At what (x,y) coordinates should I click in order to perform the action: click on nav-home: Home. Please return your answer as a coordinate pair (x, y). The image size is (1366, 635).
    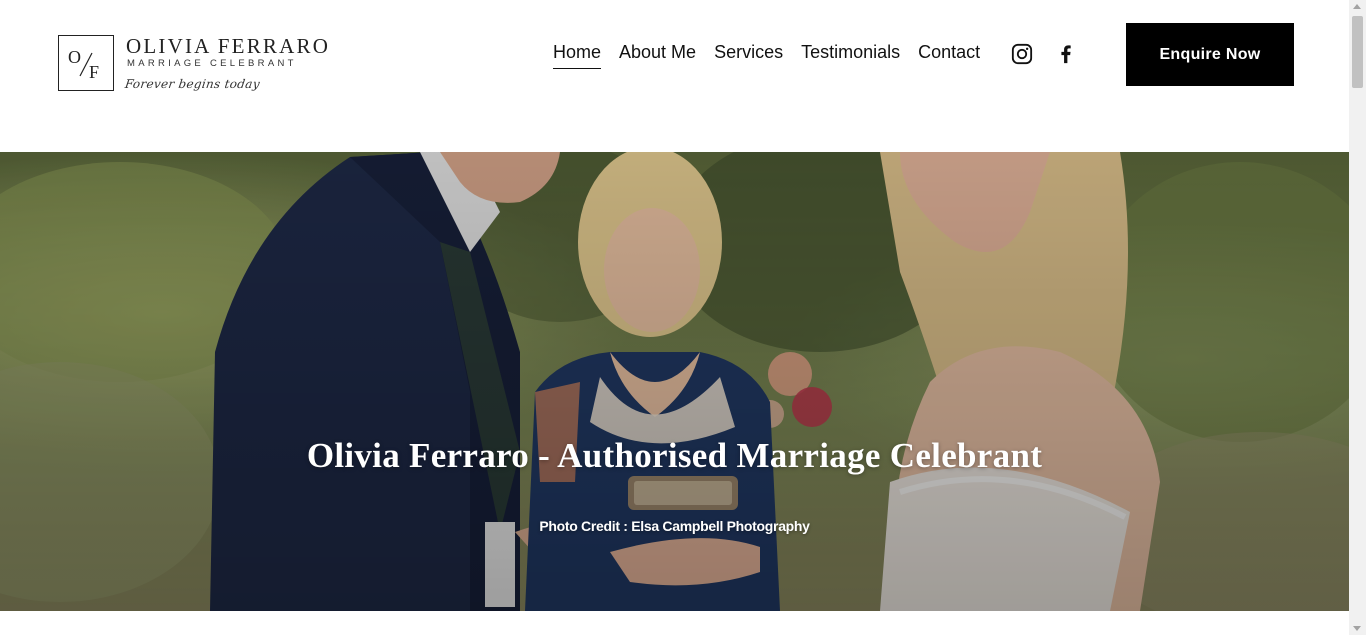
    Looking at the image, I should click on (577, 55).